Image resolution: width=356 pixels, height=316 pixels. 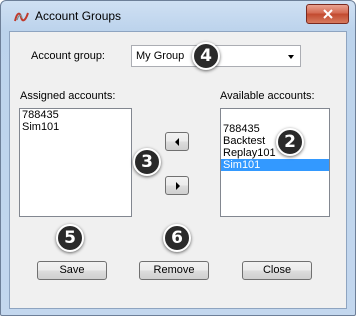 I want to click on callout-badge-4: 4, so click(x=206, y=56).